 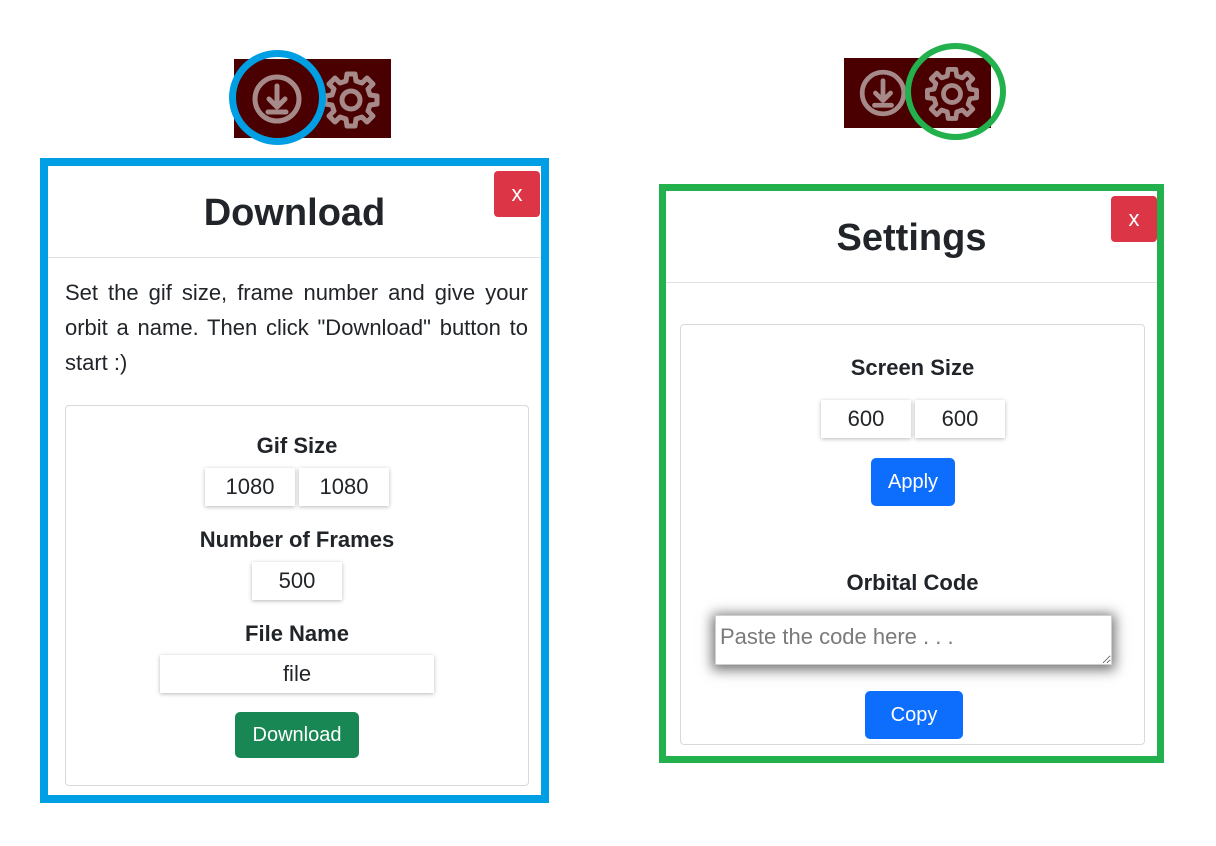 What do you see at coordinates (250, 487) in the screenshot?
I see `gif-width-input` at bounding box center [250, 487].